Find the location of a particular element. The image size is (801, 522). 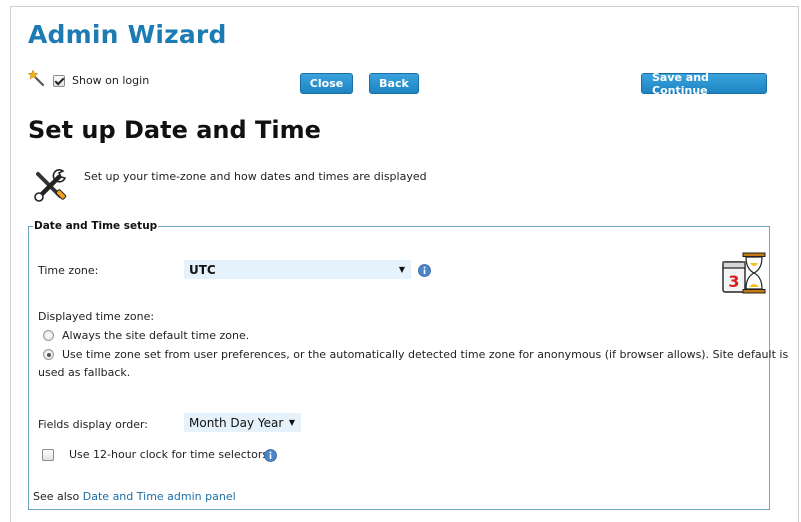

wrench-screwdriver-icon is located at coordinates (50, 185).